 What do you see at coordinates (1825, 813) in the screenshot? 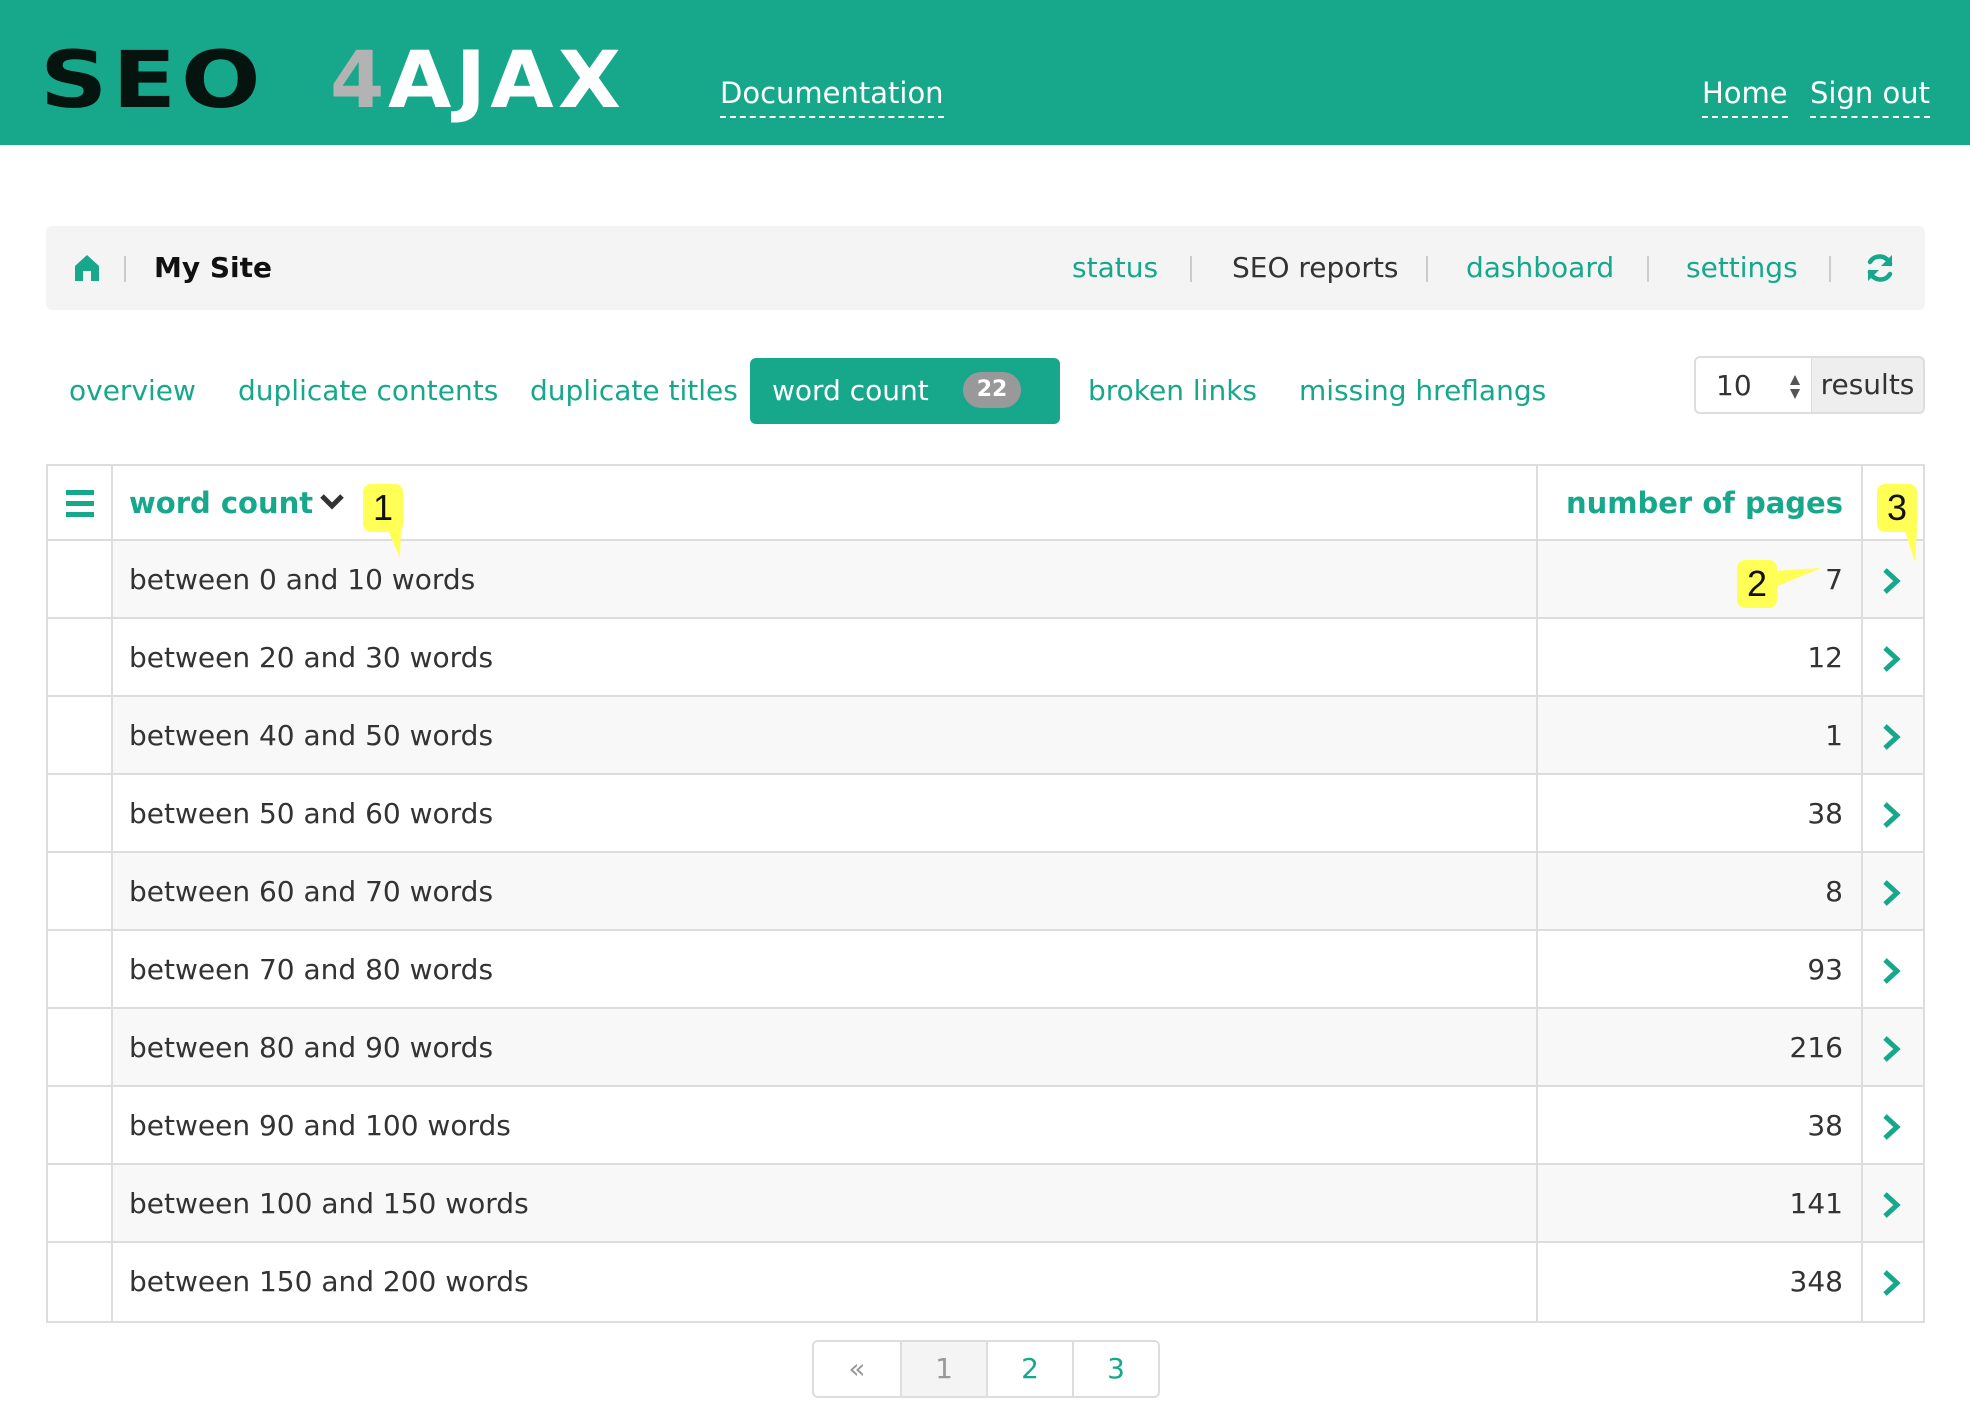
I see `number-of-pages-value: 38` at bounding box center [1825, 813].